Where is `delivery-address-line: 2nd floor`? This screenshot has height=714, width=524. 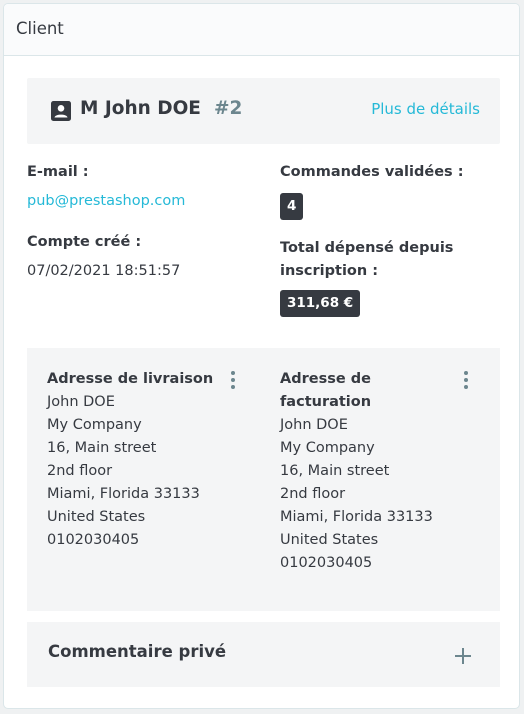
delivery-address-line: 2nd floor is located at coordinates (80, 471).